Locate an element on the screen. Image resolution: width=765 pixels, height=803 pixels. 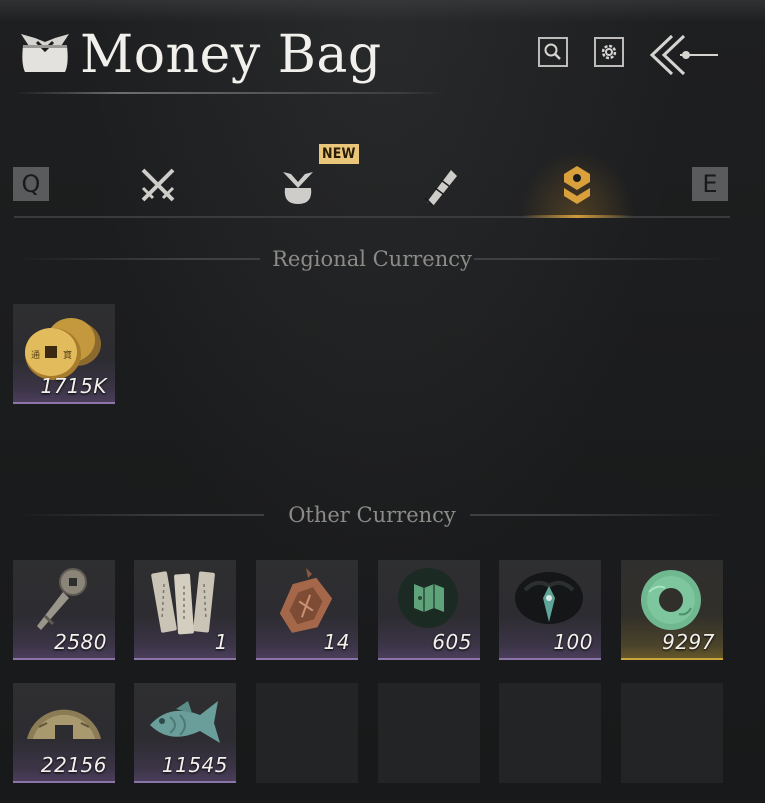
item-slot-paper-notes: 1 is located at coordinates (185, 610).